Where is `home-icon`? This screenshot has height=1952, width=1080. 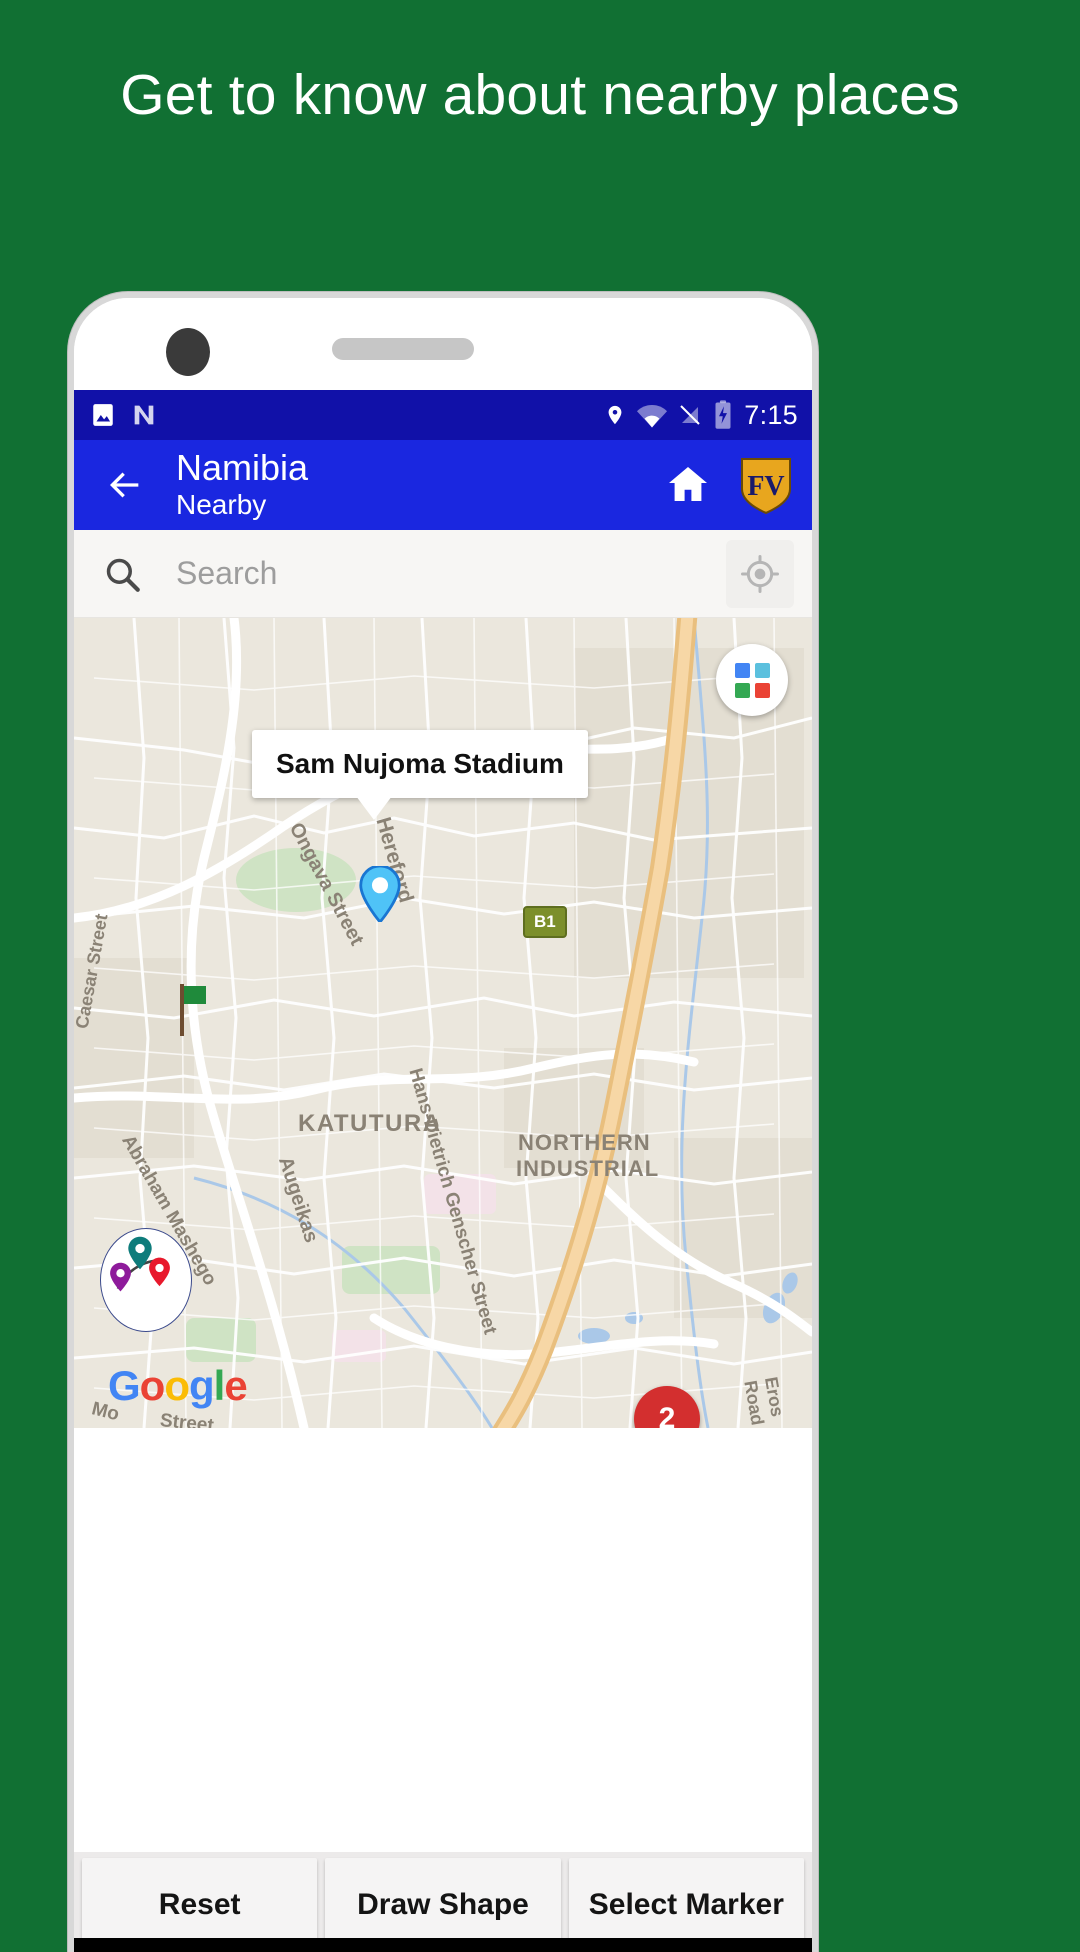 home-icon is located at coordinates (688, 484).